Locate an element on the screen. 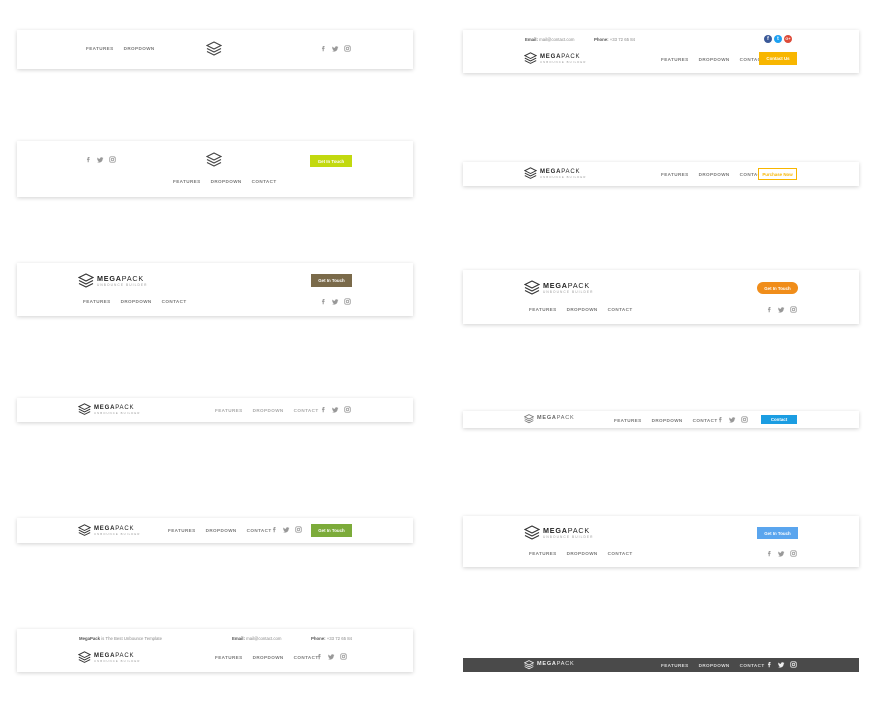 The image size is (876, 702). header-variant-12: MEGAPACK FEATURES DROPDOWN CONTACT is located at coordinates (661, 665).